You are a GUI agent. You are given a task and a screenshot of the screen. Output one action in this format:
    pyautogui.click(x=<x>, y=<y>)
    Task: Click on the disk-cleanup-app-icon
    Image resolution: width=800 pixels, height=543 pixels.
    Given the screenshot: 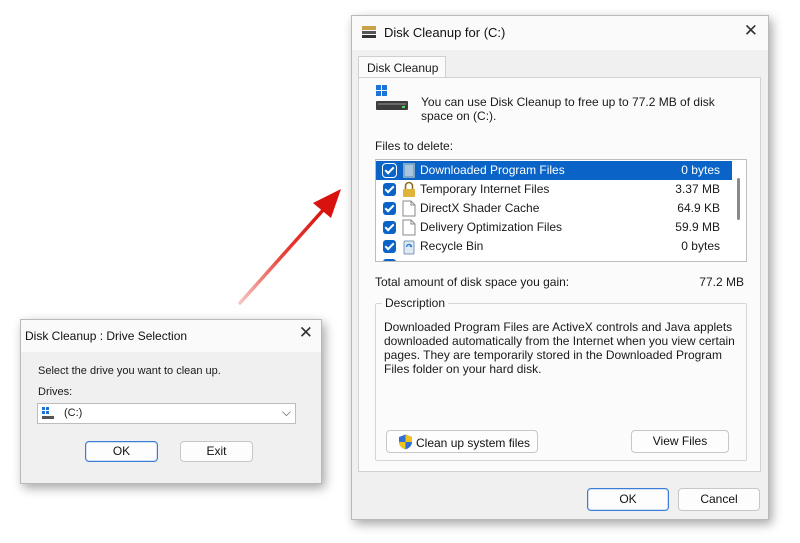 What is the action you would take?
    pyautogui.click(x=369, y=32)
    